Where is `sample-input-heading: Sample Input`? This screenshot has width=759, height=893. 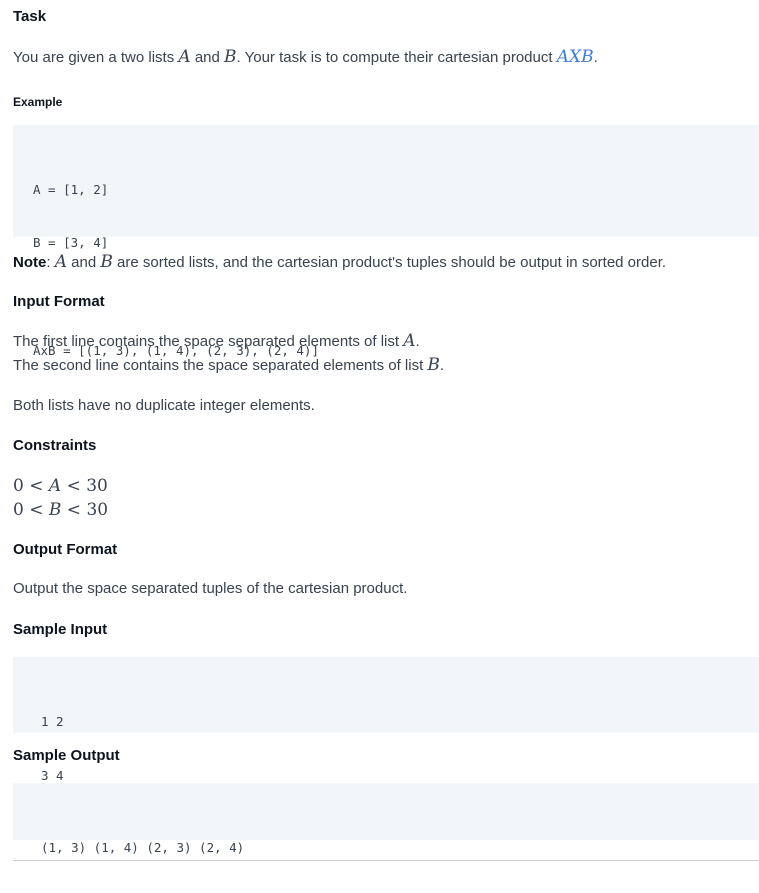
sample-input-heading: Sample Input is located at coordinates (60, 629).